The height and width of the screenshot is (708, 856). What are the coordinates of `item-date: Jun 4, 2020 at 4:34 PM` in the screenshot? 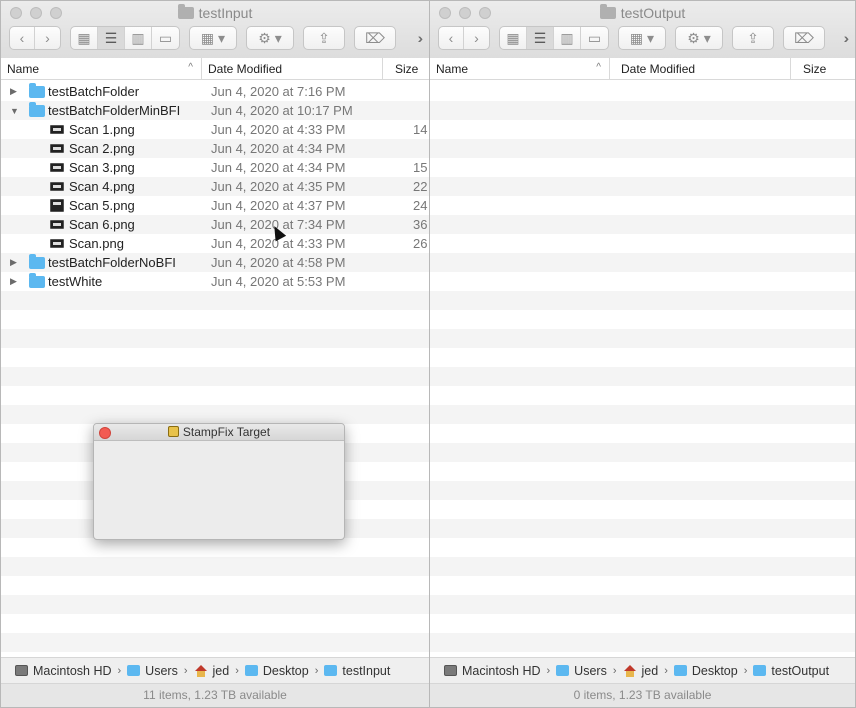 It's located at (278, 148).